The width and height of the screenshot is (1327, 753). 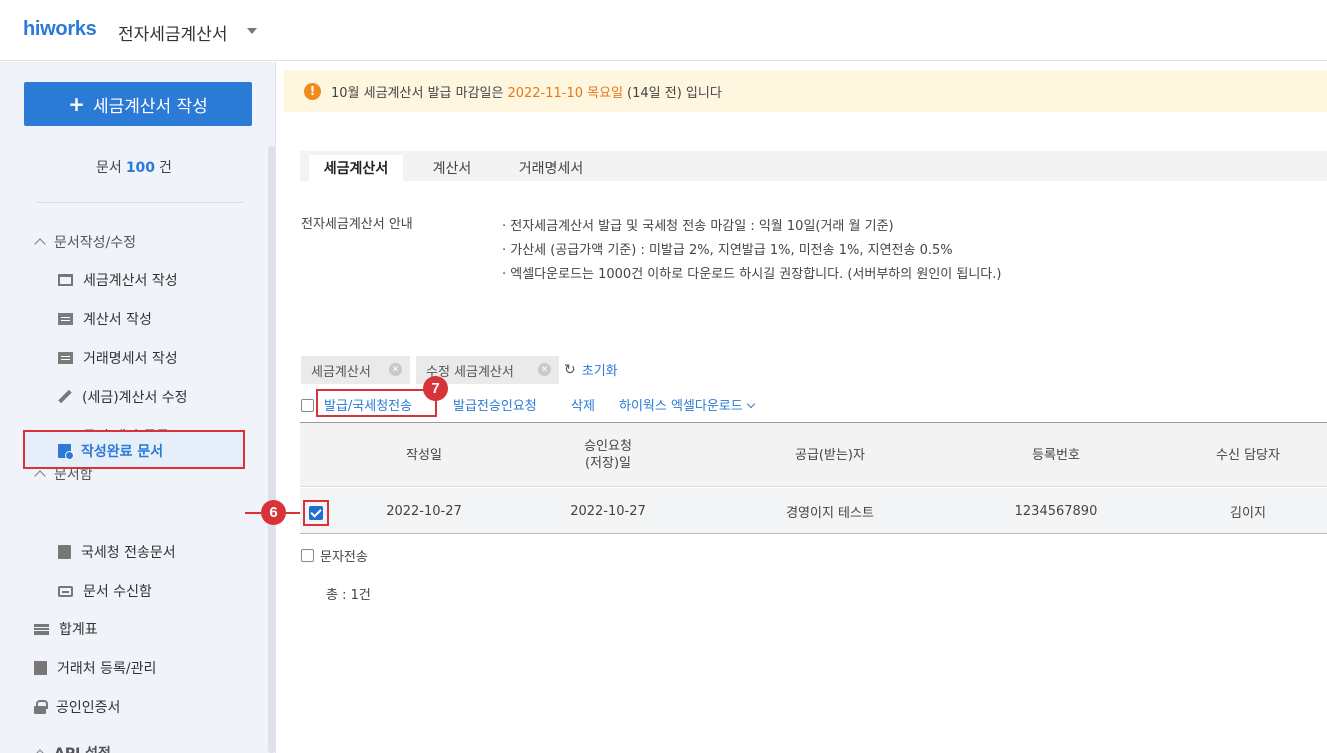 I want to click on sidebar-item-write-bill: 계산서 작성, so click(x=105, y=319).